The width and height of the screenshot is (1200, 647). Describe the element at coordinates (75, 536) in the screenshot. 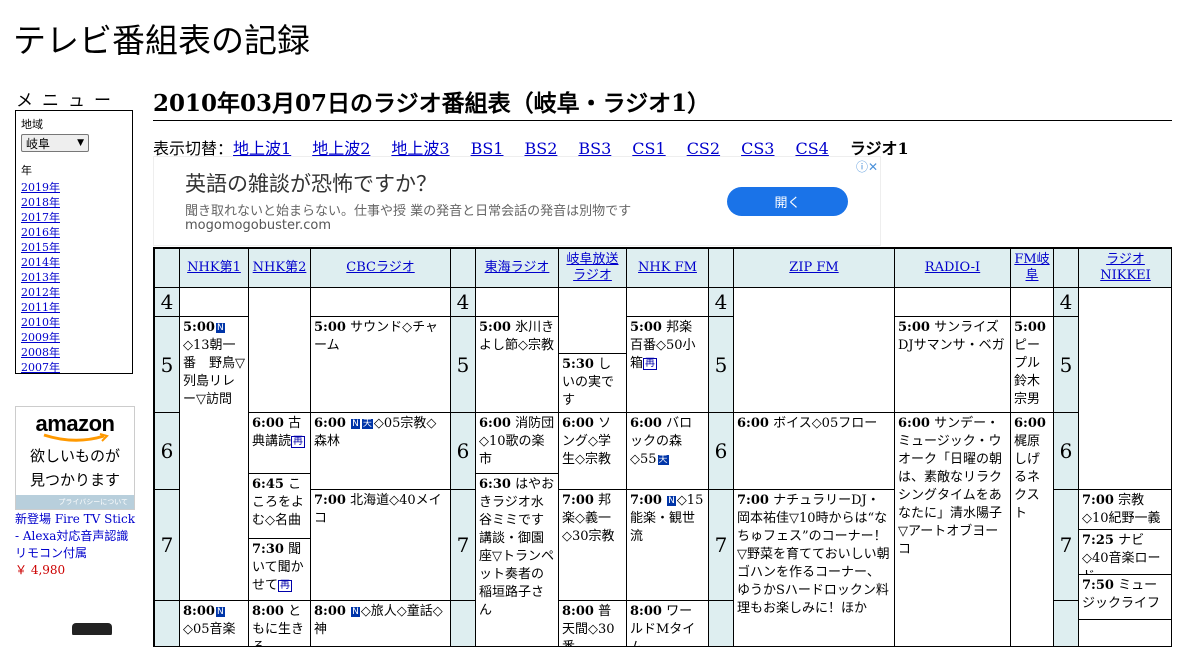

I see `product-title-link: 新登場 Fire TV Stick - Alexa対応音声認識リモコン付属` at that location.